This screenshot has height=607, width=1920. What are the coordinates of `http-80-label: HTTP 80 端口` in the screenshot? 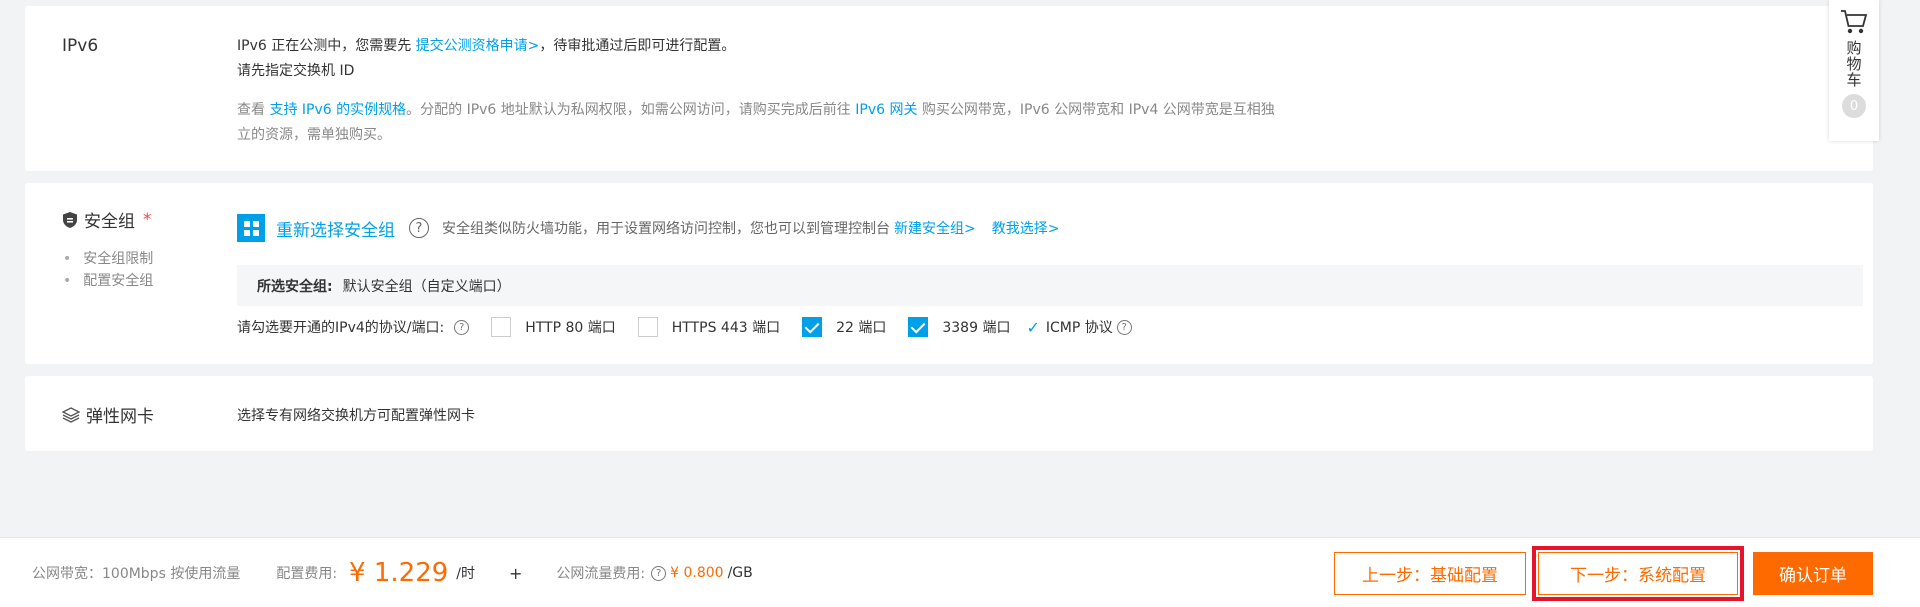 It's located at (570, 328).